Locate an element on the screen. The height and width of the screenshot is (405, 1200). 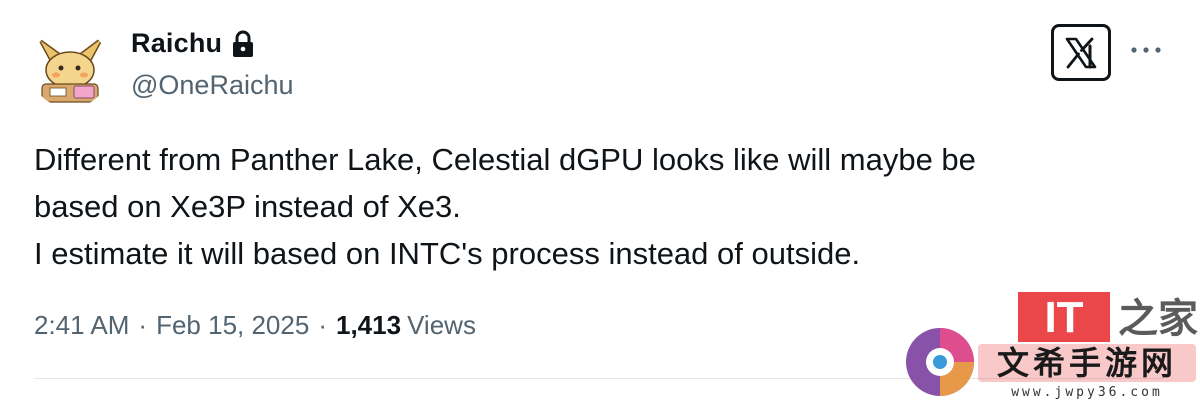
svg-text: www.jwpy36.com is located at coordinates (1087, 392).